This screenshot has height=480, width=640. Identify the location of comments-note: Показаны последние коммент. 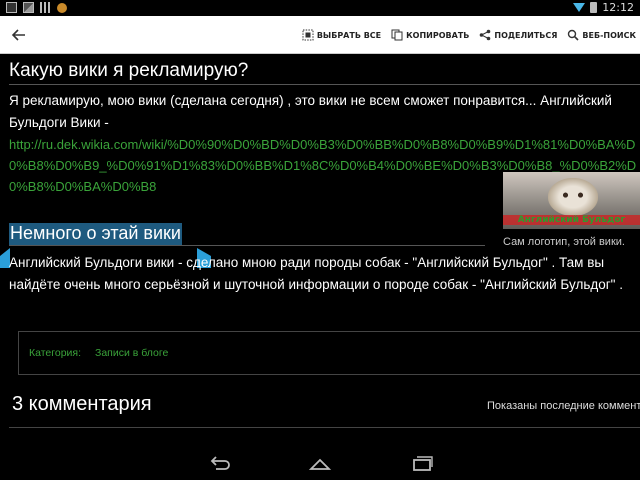
(563, 406).